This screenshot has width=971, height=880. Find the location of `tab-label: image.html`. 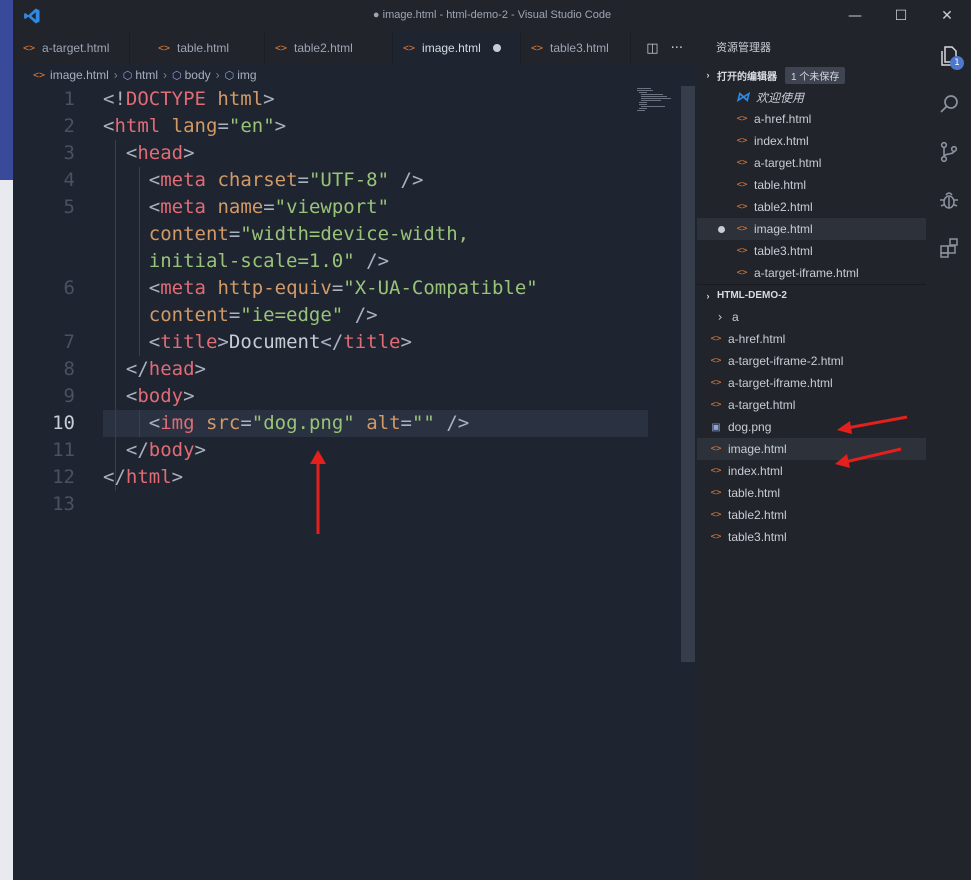

tab-label: image.html is located at coordinates (451, 48).